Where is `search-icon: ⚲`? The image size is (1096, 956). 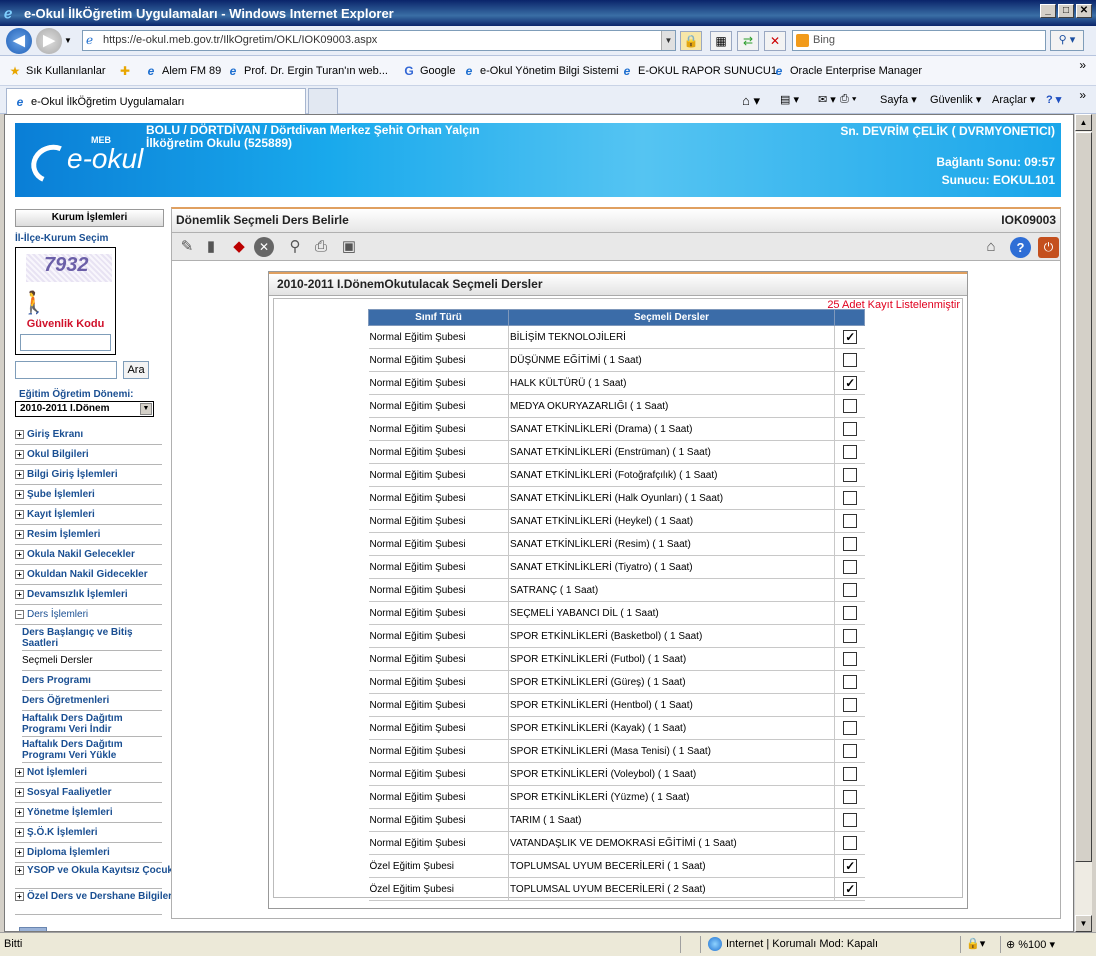 search-icon: ⚲ is located at coordinates (295, 247).